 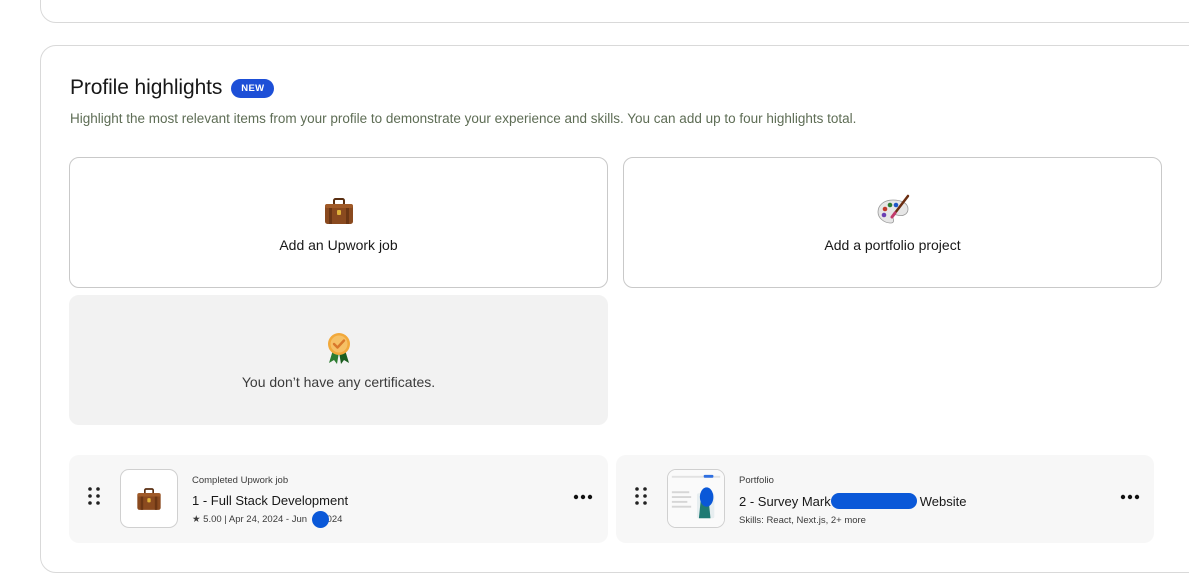 I want to click on highlight-title-tail: Website, so click(x=943, y=501).